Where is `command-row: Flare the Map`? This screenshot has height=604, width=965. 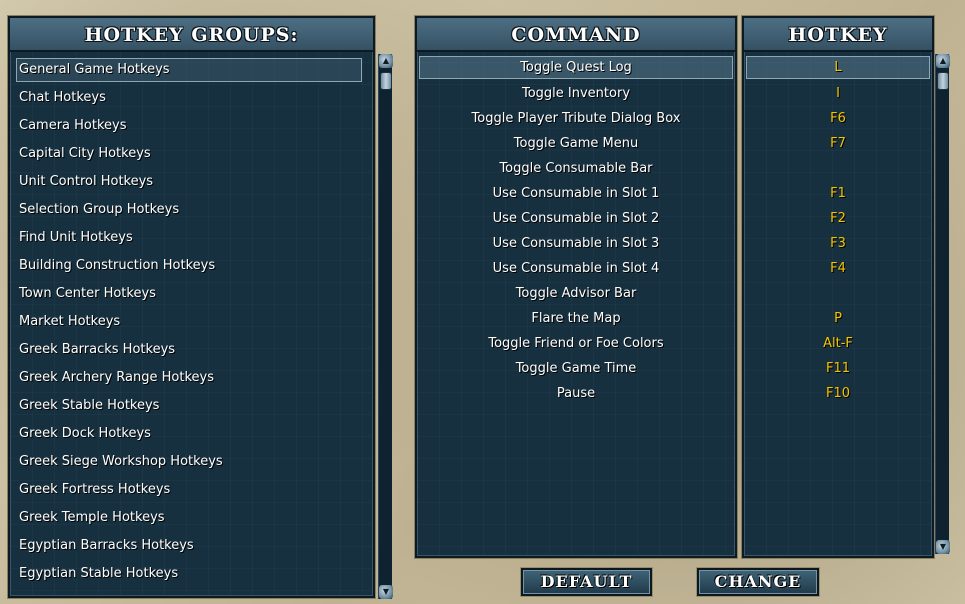 command-row: Flare the Map is located at coordinates (576, 318).